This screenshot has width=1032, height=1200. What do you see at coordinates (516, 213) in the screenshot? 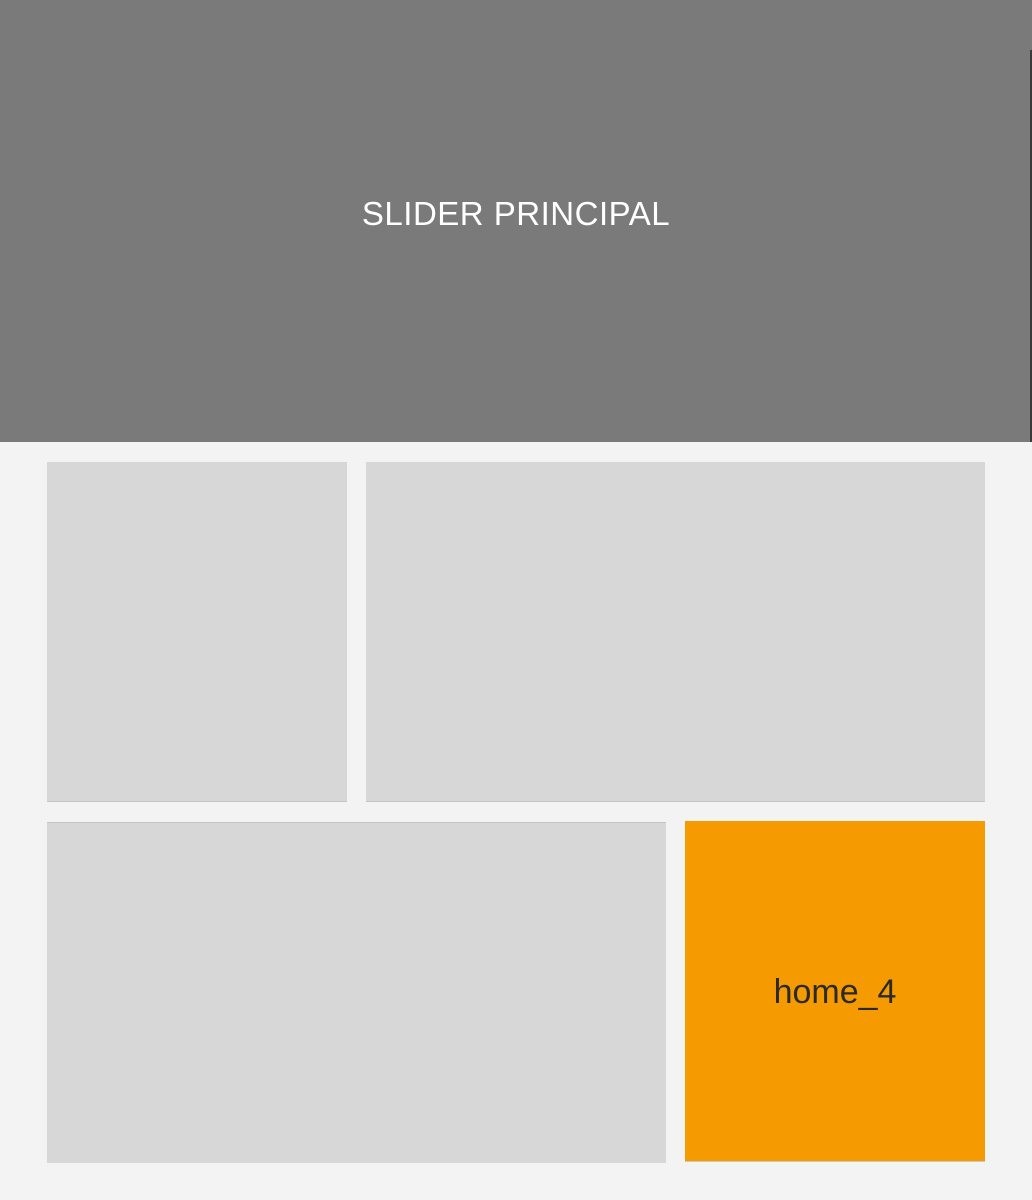
I see `slider-label: SLIDER PRINCIPAL` at bounding box center [516, 213].